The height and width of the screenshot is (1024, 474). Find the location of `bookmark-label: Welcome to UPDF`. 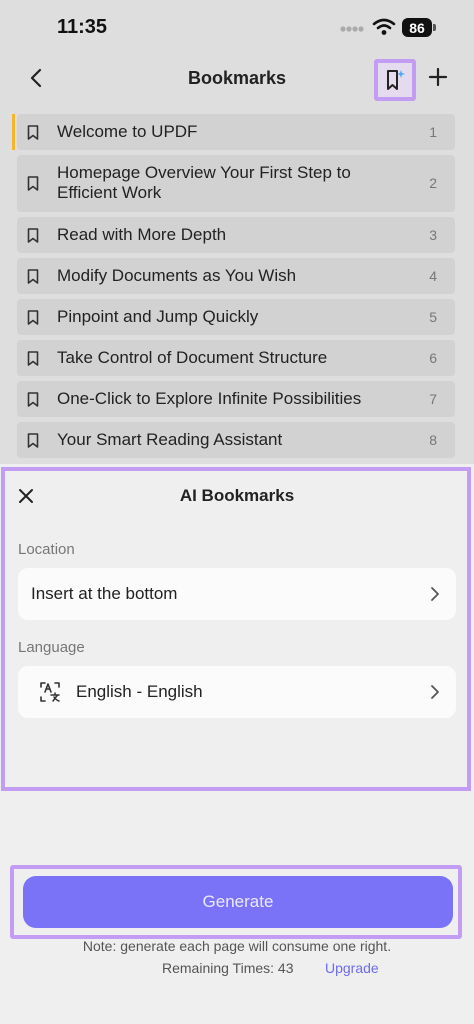

bookmark-label: Welcome to UPDF is located at coordinates (127, 131).